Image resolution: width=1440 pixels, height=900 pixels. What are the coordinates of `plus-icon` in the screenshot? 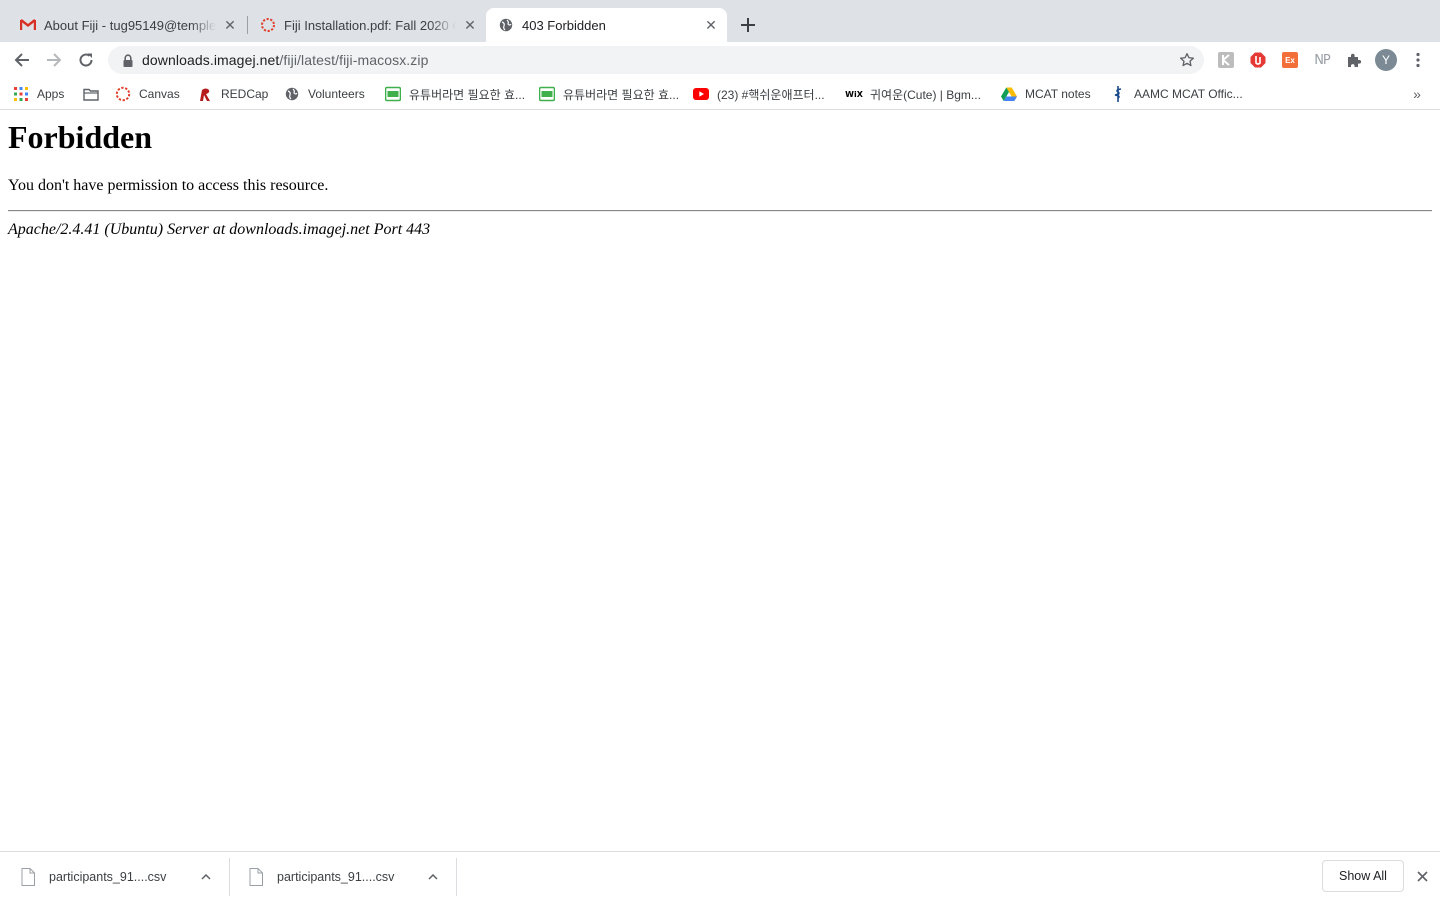 It's located at (748, 25).